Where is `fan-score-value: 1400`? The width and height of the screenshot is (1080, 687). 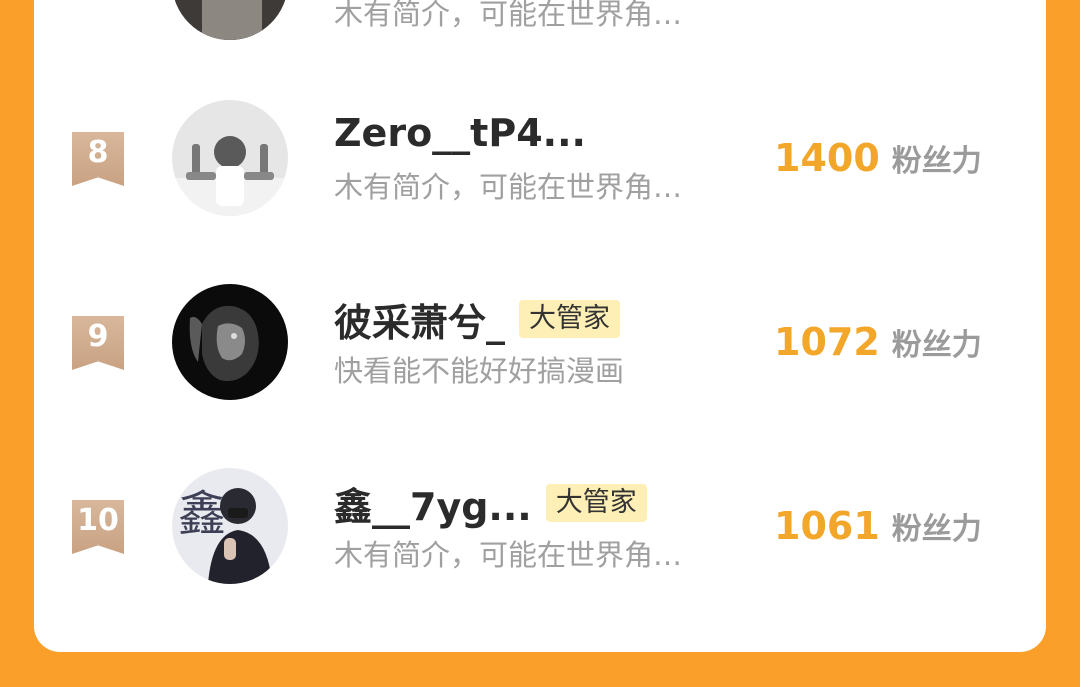 fan-score-value: 1400 is located at coordinates (827, 158).